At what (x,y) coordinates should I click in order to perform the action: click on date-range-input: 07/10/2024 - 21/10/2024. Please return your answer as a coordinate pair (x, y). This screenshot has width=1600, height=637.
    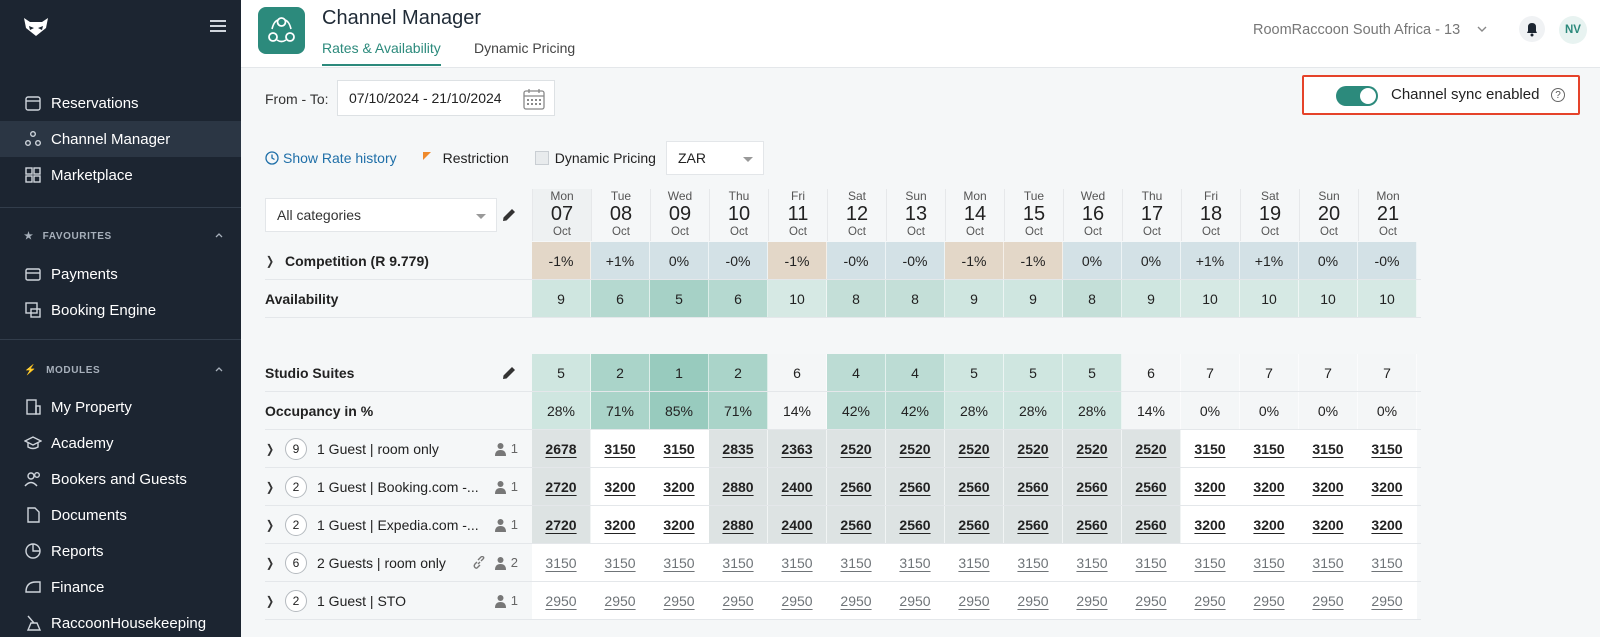
    Looking at the image, I should click on (446, 98).